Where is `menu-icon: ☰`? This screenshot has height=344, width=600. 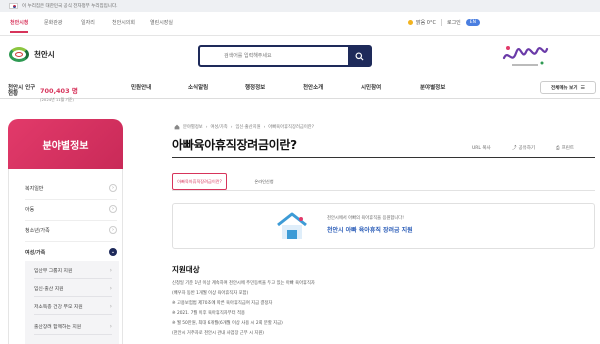
menu-icon: ☰ is located at coordinates (582, 87).